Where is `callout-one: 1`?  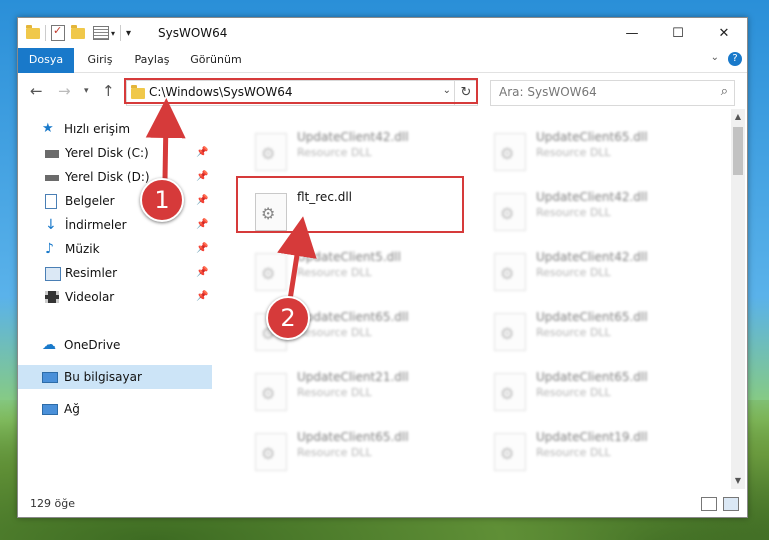
callout-one: 1 is located at coordinates (162, 200).